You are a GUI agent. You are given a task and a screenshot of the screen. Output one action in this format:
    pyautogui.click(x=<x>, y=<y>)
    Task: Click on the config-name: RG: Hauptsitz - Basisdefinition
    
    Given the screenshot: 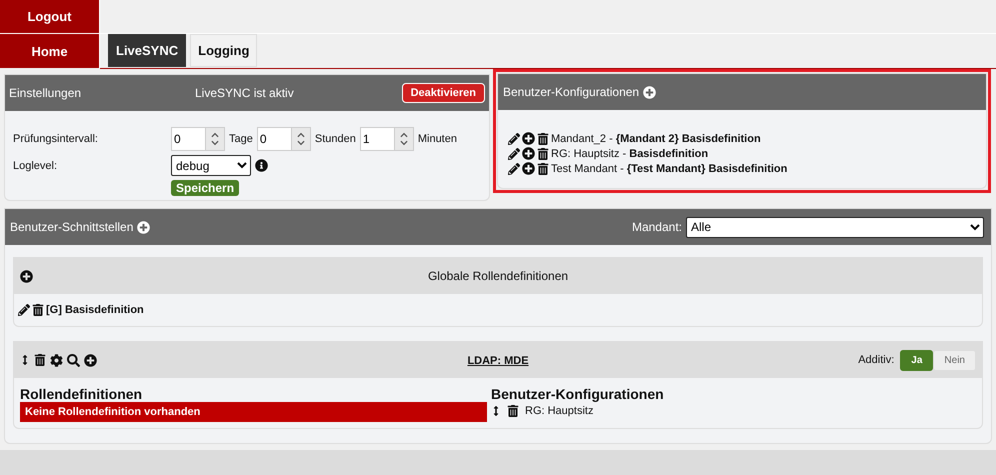 What is the action you would take?
    pyautogui.click(x=629, y=154)
    